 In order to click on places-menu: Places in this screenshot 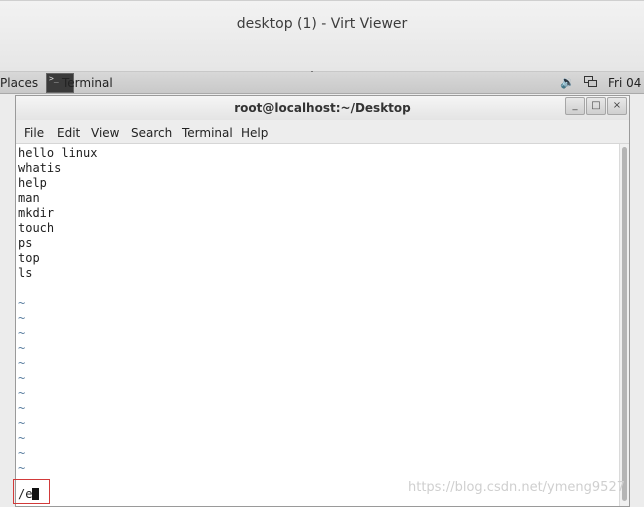, I will do `click(19, 83)`.